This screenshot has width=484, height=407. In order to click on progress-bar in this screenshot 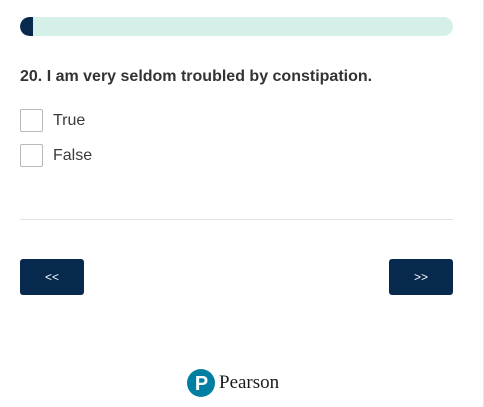, I will do `click(236, 26)`.